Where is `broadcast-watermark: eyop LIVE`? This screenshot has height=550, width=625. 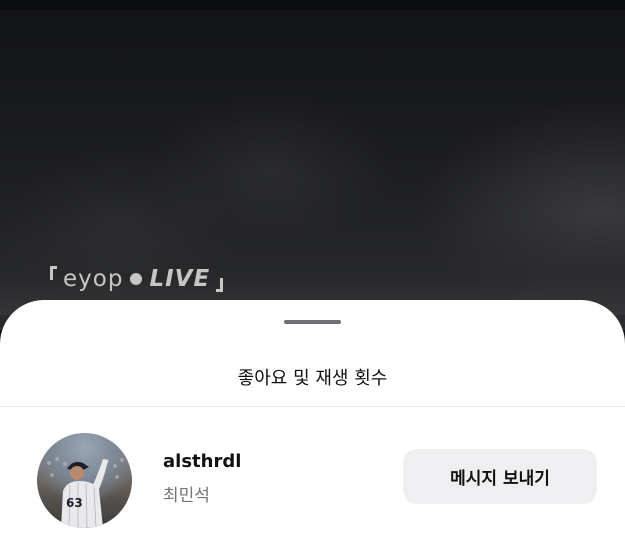 broadcast-watermark: eyop LIVE is located at coordinates (137, 279).